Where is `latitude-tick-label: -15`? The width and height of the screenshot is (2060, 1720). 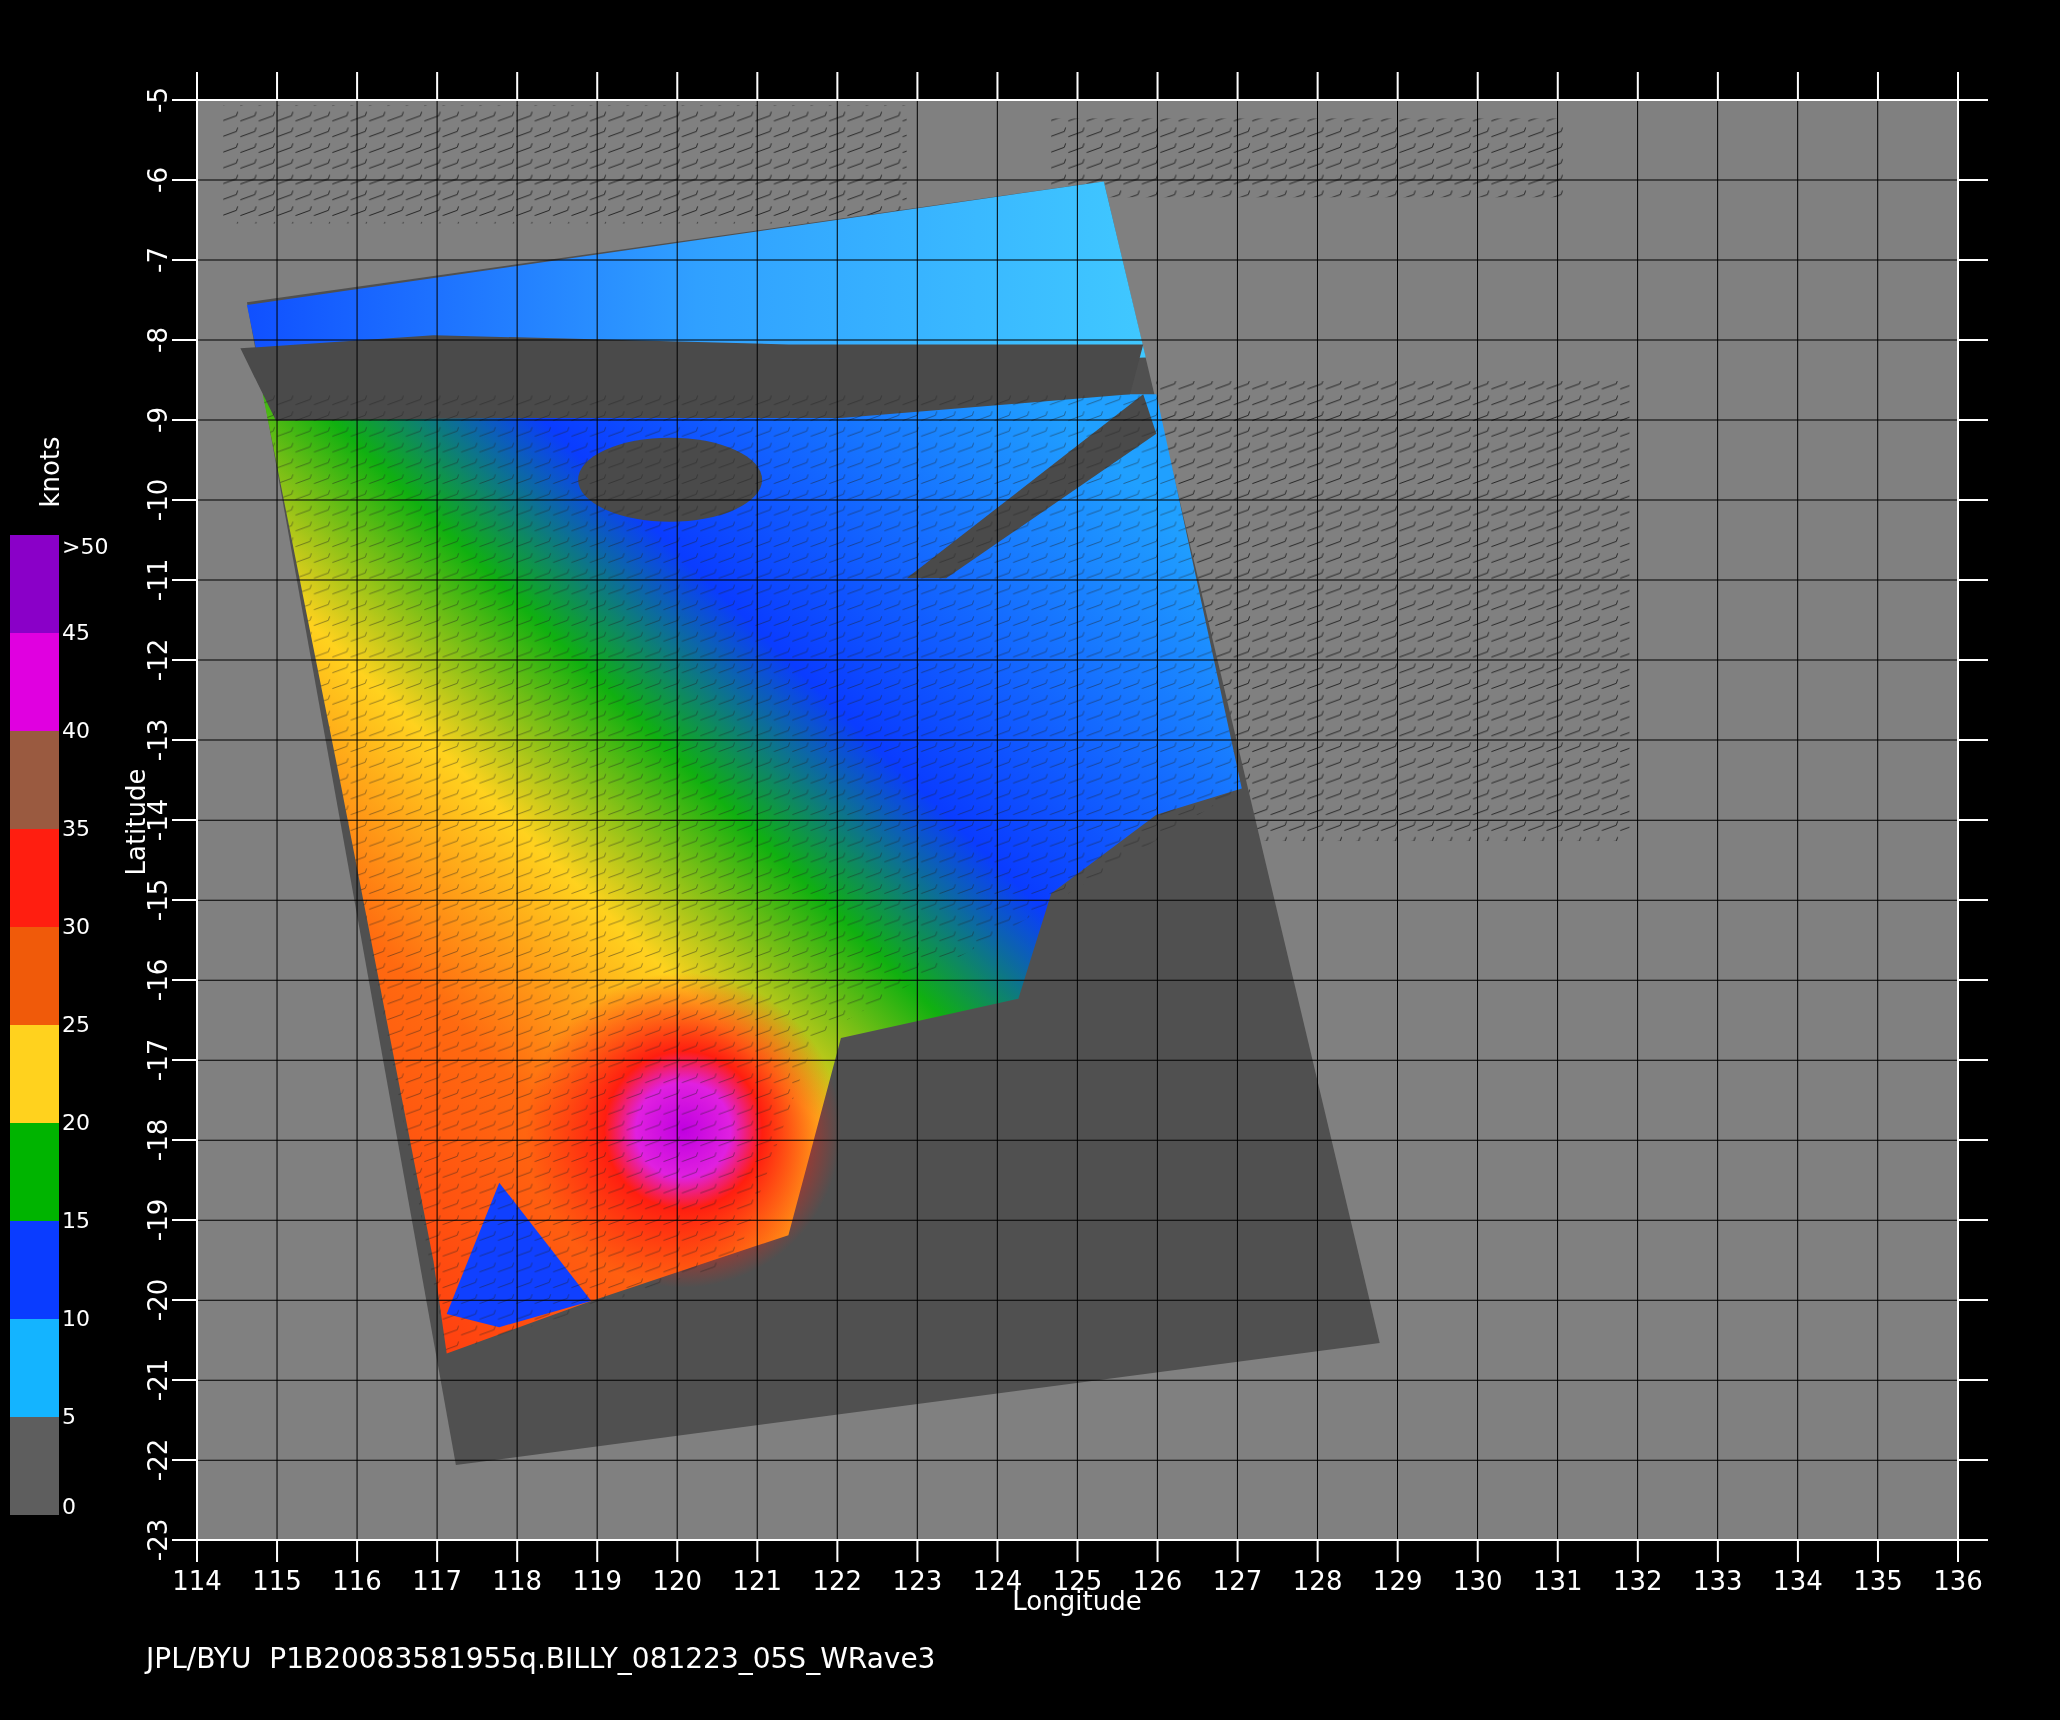
latitude-tick-label: -15 is located at coordinates (158, 900).